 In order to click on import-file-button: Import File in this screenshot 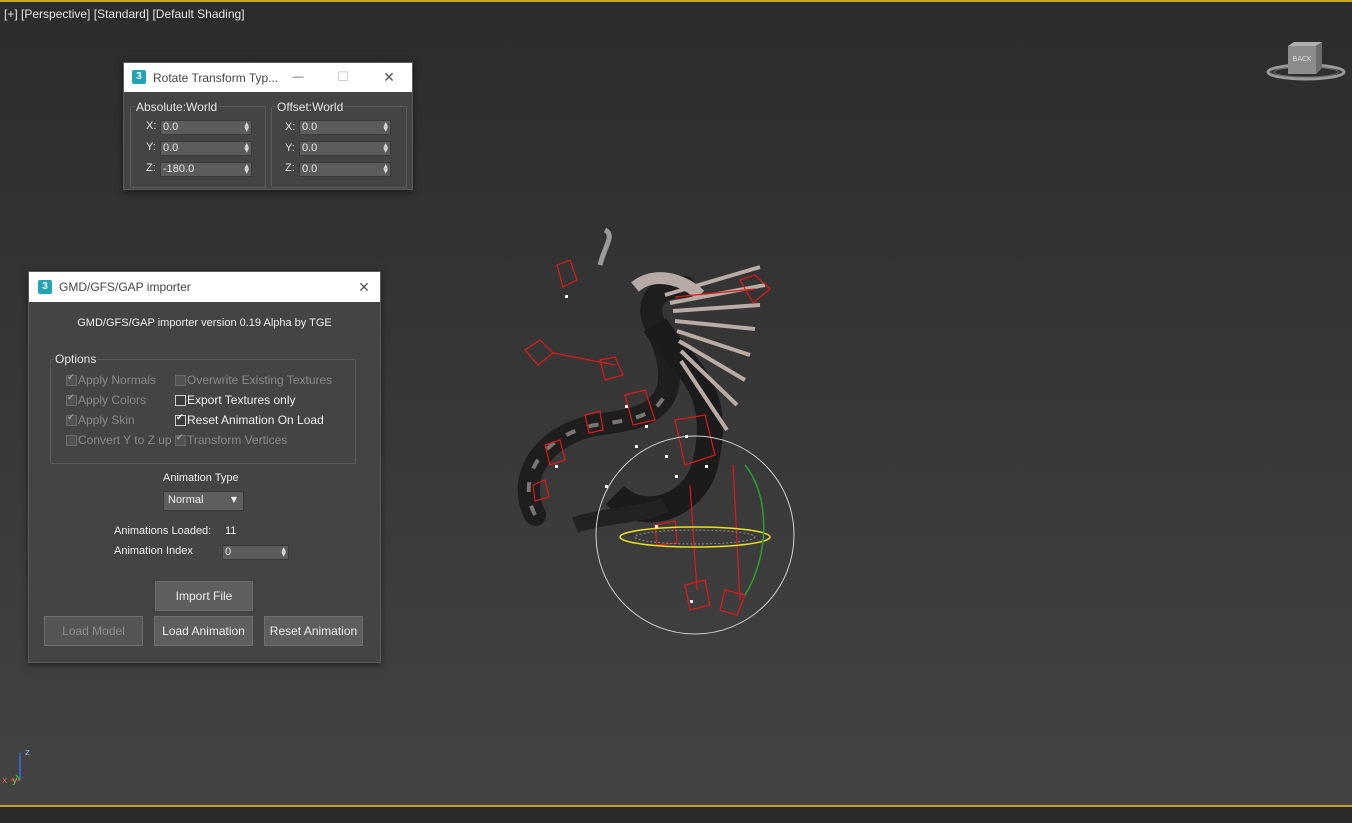, I will do `click(204, 596)`.